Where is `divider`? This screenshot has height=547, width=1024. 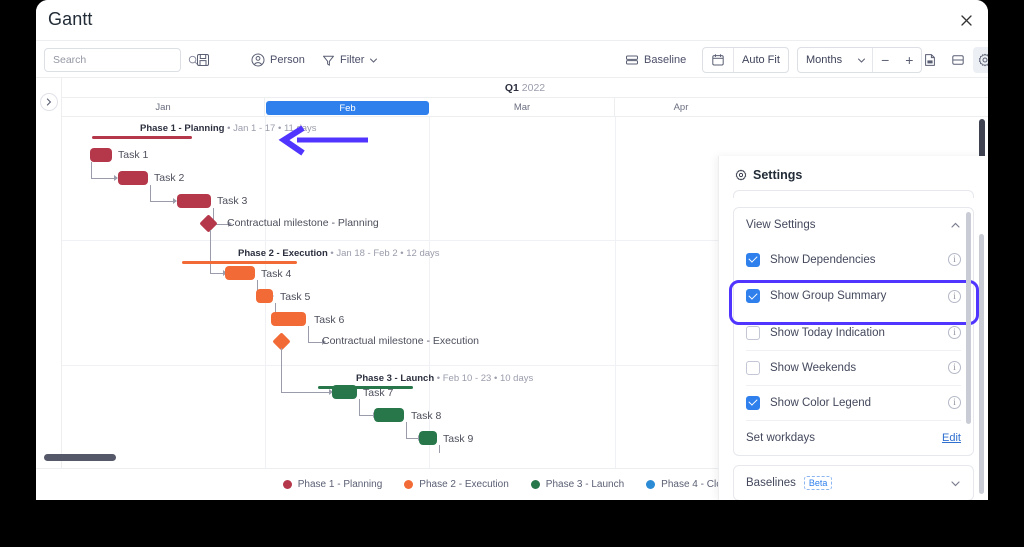
divider is located at coordinates (853, 420).